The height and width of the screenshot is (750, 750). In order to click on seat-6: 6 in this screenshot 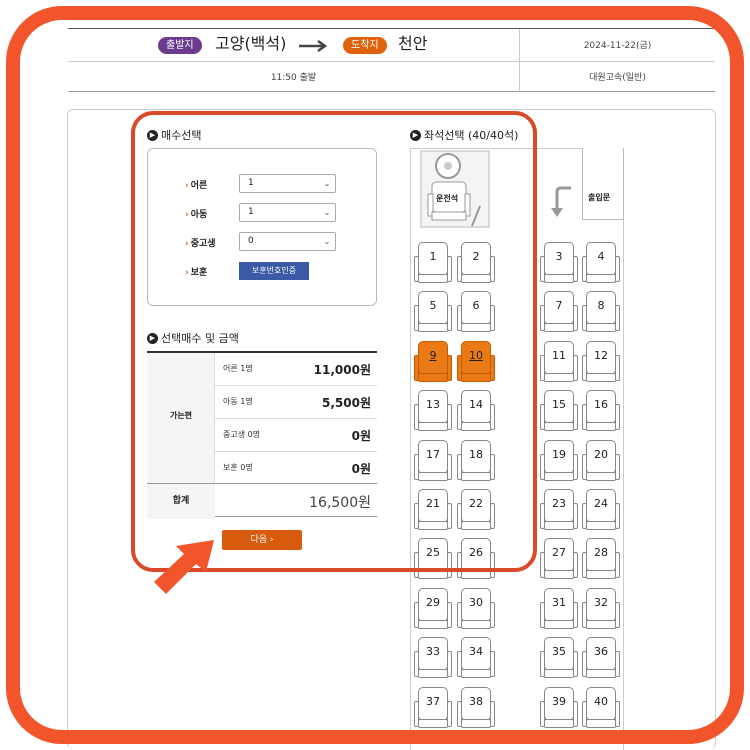, I will do `click(476, 312)`.